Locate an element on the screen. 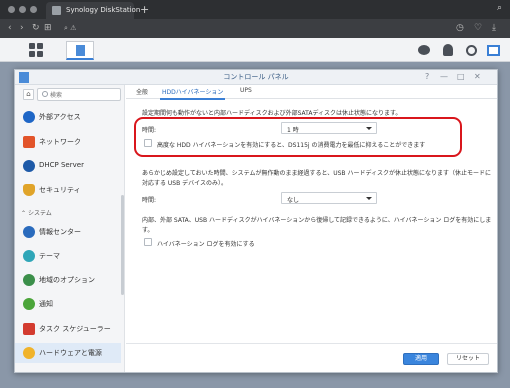 The width and height of the screenshot is (510, 388). sidebar-item-hardware-power: ハードウェアと電源 is located at coordinates (68, 353).